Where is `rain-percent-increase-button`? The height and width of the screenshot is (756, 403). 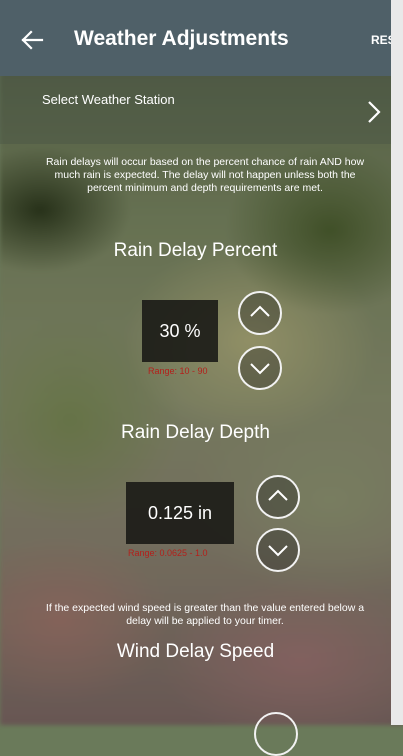
rain-percent-increase-button is located at coordinates (260, 313).